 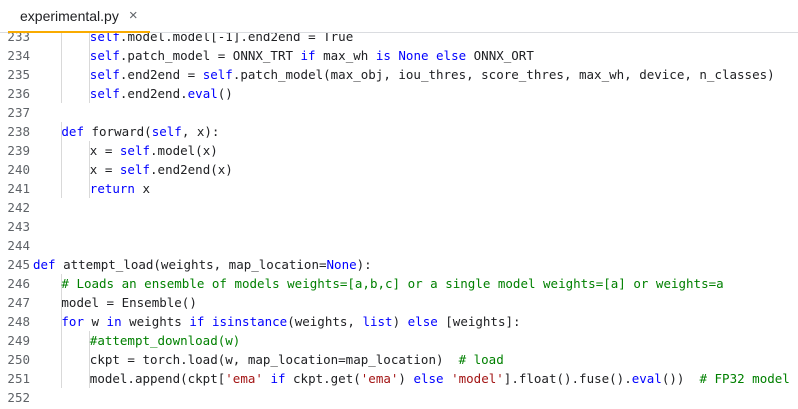 I want to click on line-number: 249, so click(x=18, y=340).